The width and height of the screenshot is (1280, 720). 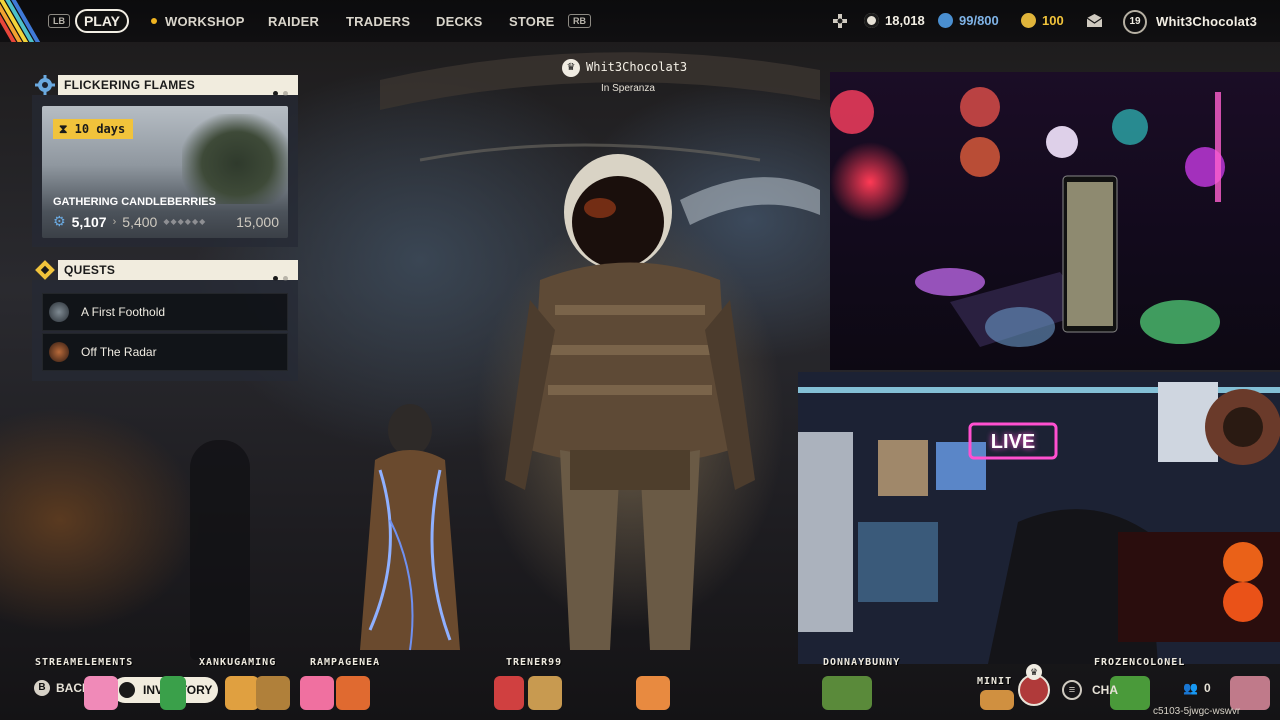 What do you see at coordinates (1013, 442) in the screenshot?
I see `live-sign: LIVE` at bounding box center [1013, 442].